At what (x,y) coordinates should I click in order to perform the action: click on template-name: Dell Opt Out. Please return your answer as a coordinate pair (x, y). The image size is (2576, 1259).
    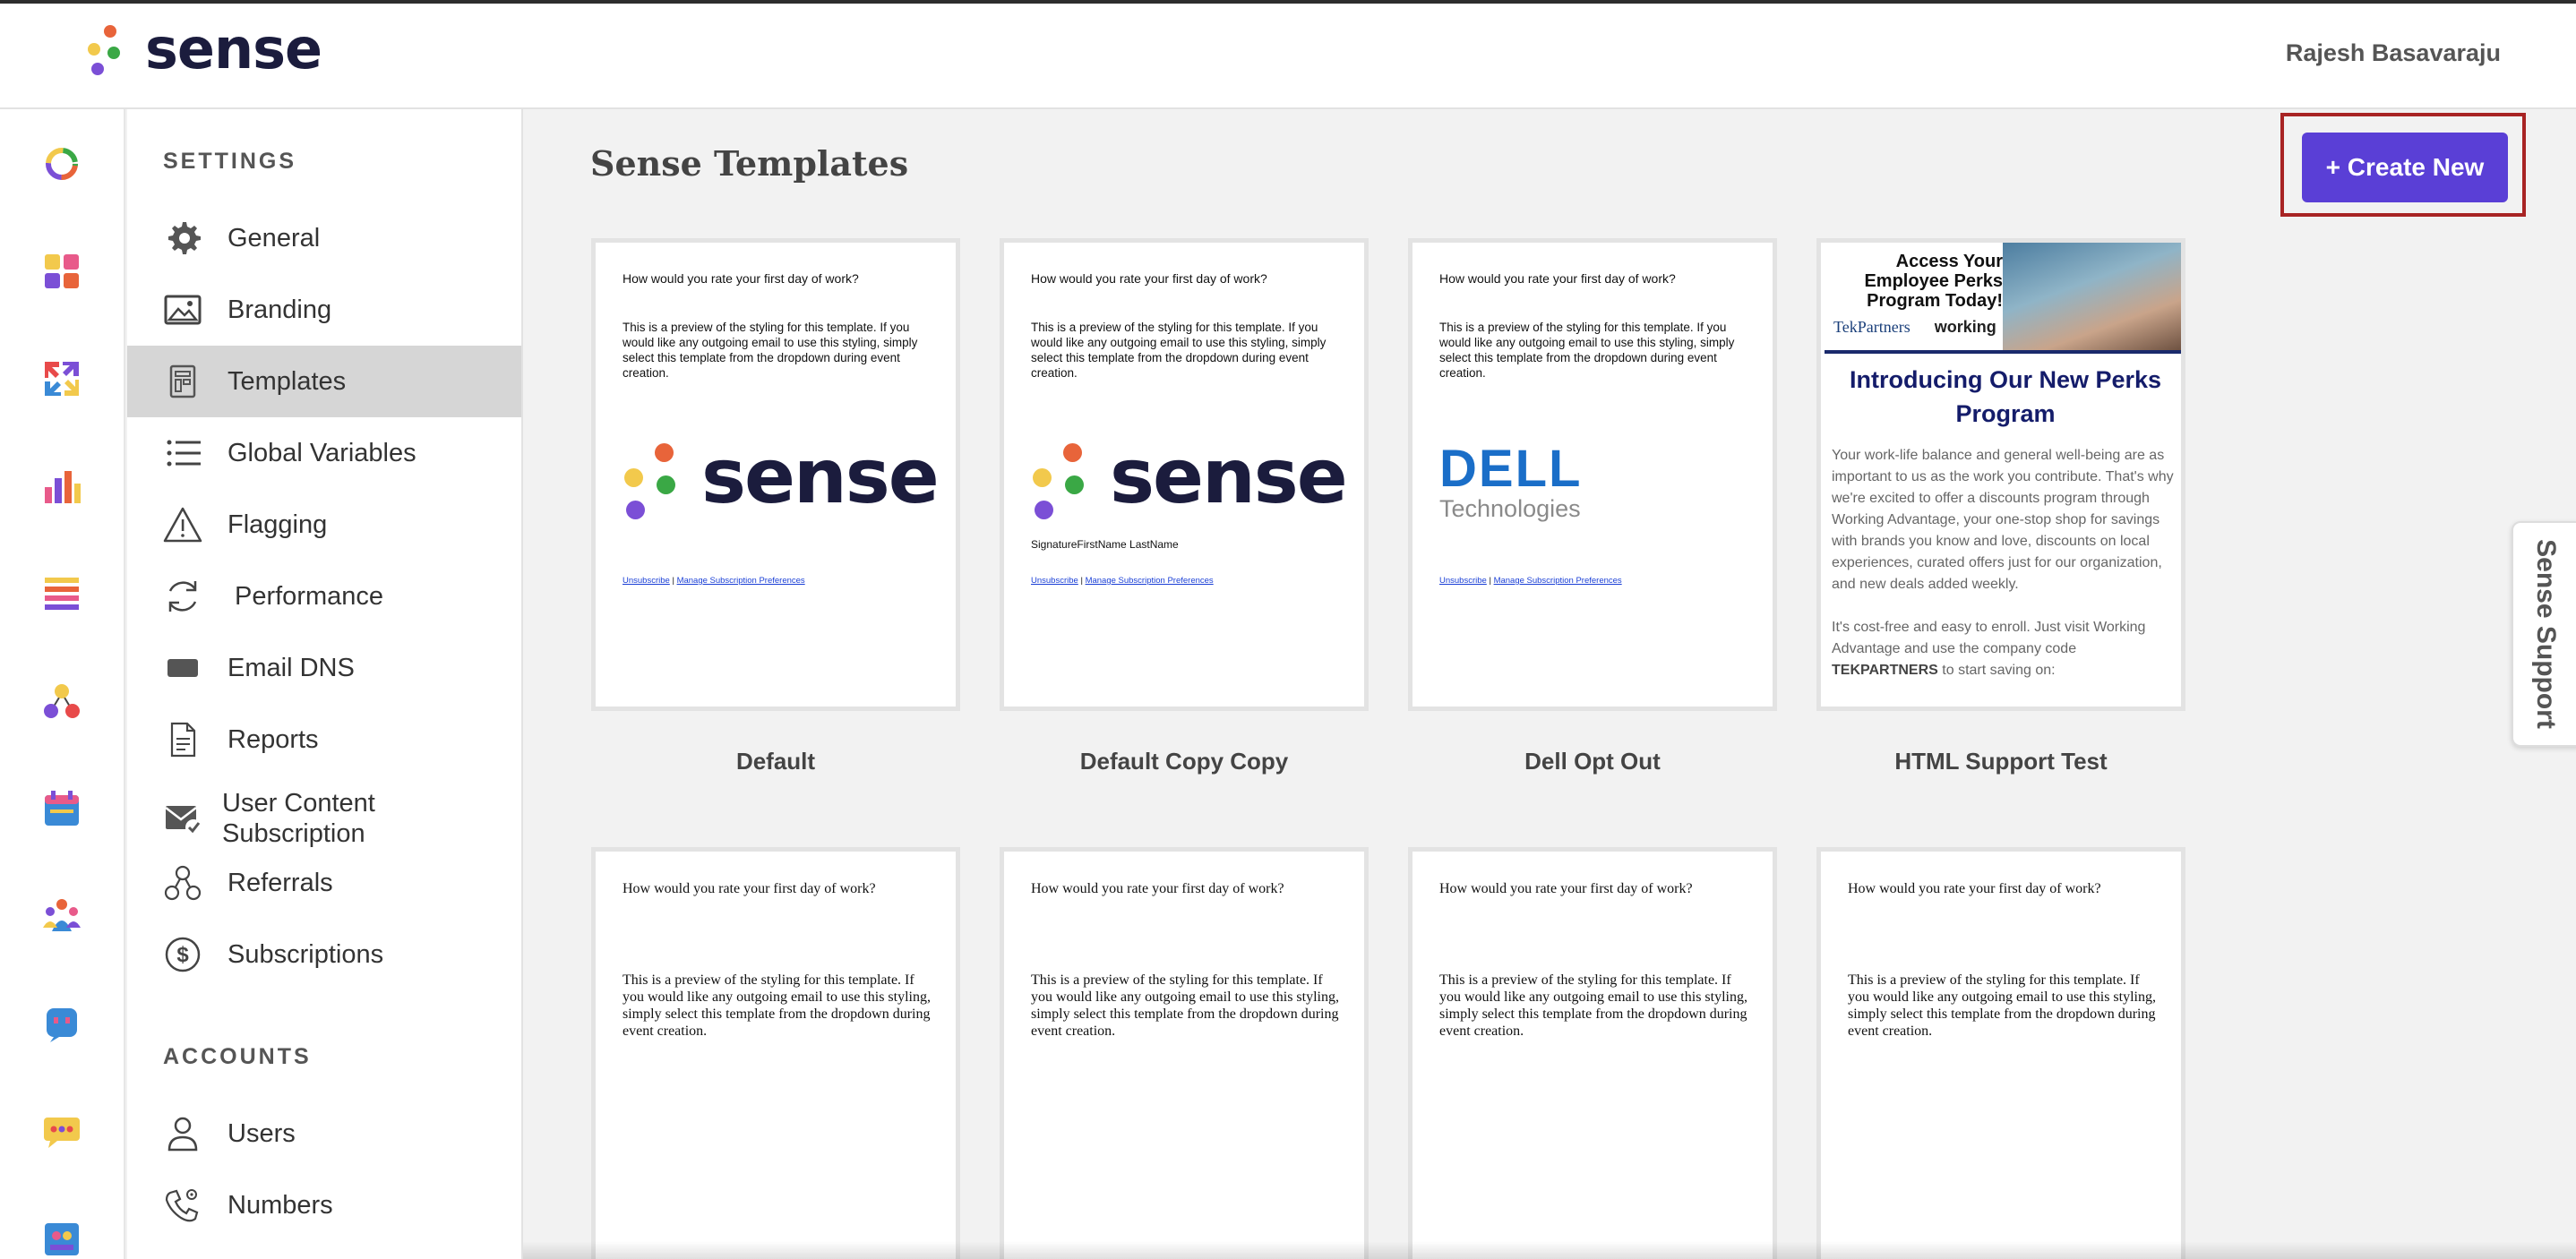
    Looking at the image, I should click on (1592, 761).